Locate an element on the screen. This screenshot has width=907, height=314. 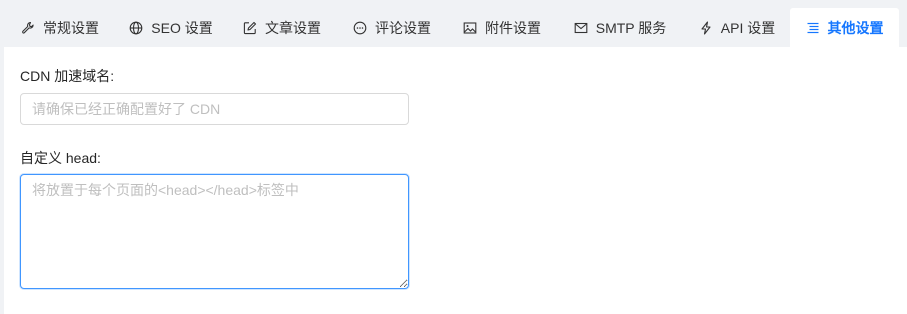
tab-attachment: 附件设置 is located at coordinates (502, 27).